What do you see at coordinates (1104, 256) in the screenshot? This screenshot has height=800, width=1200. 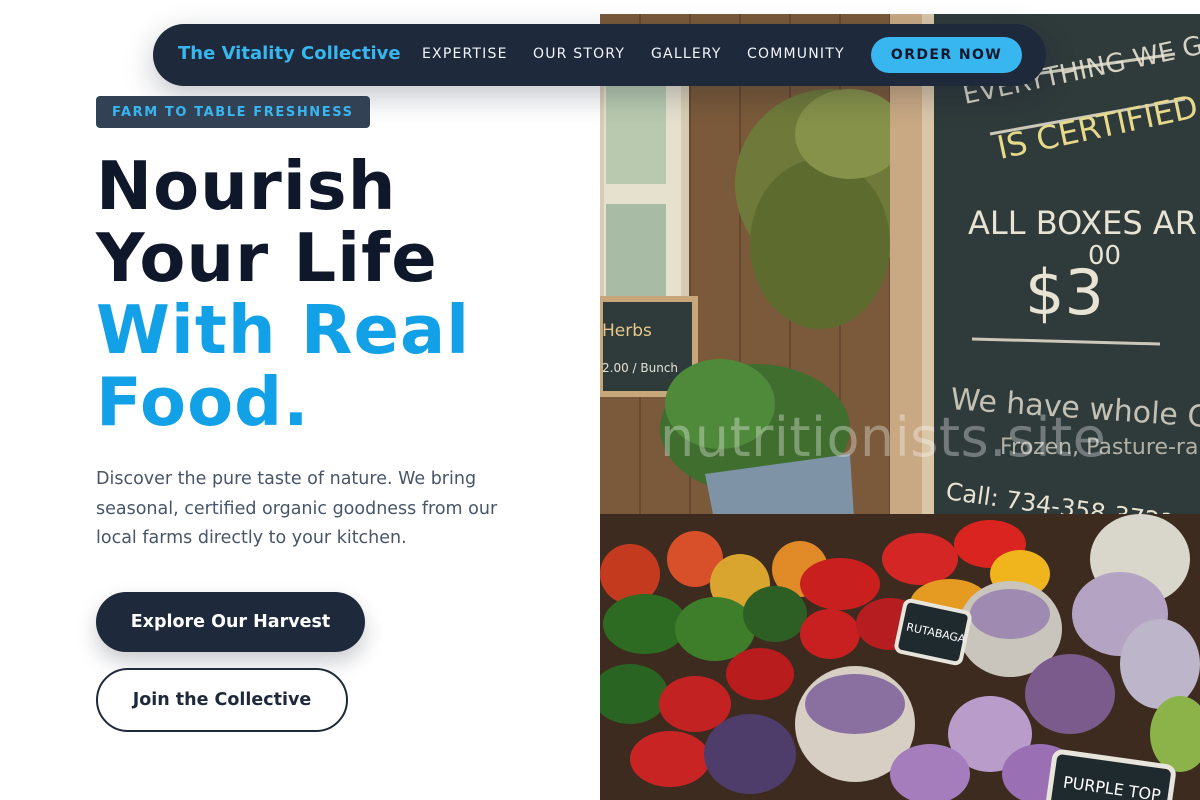 I see `chalk-cents: 00` at bounding box center [1104, 256].